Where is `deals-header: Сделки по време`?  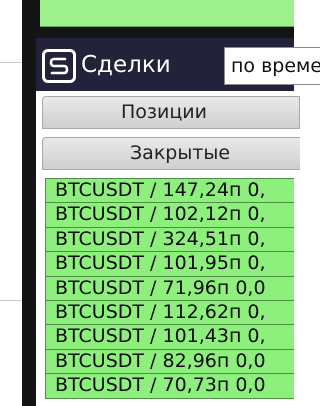 deals-header: Сделки по време is located at coordinates (178, 64).